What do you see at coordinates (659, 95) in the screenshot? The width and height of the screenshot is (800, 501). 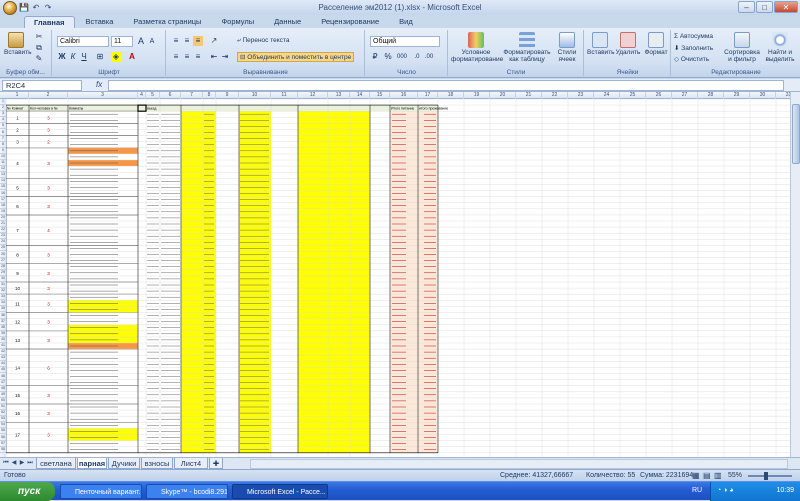 I see `column-header: 26` at bounding box center [659, 95].